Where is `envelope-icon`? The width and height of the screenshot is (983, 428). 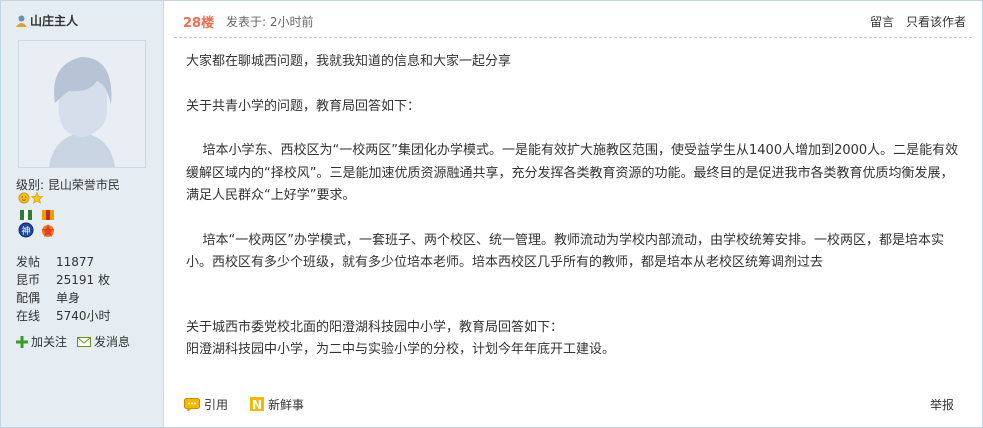
envelope-icon is located at coordinates (84, 341).